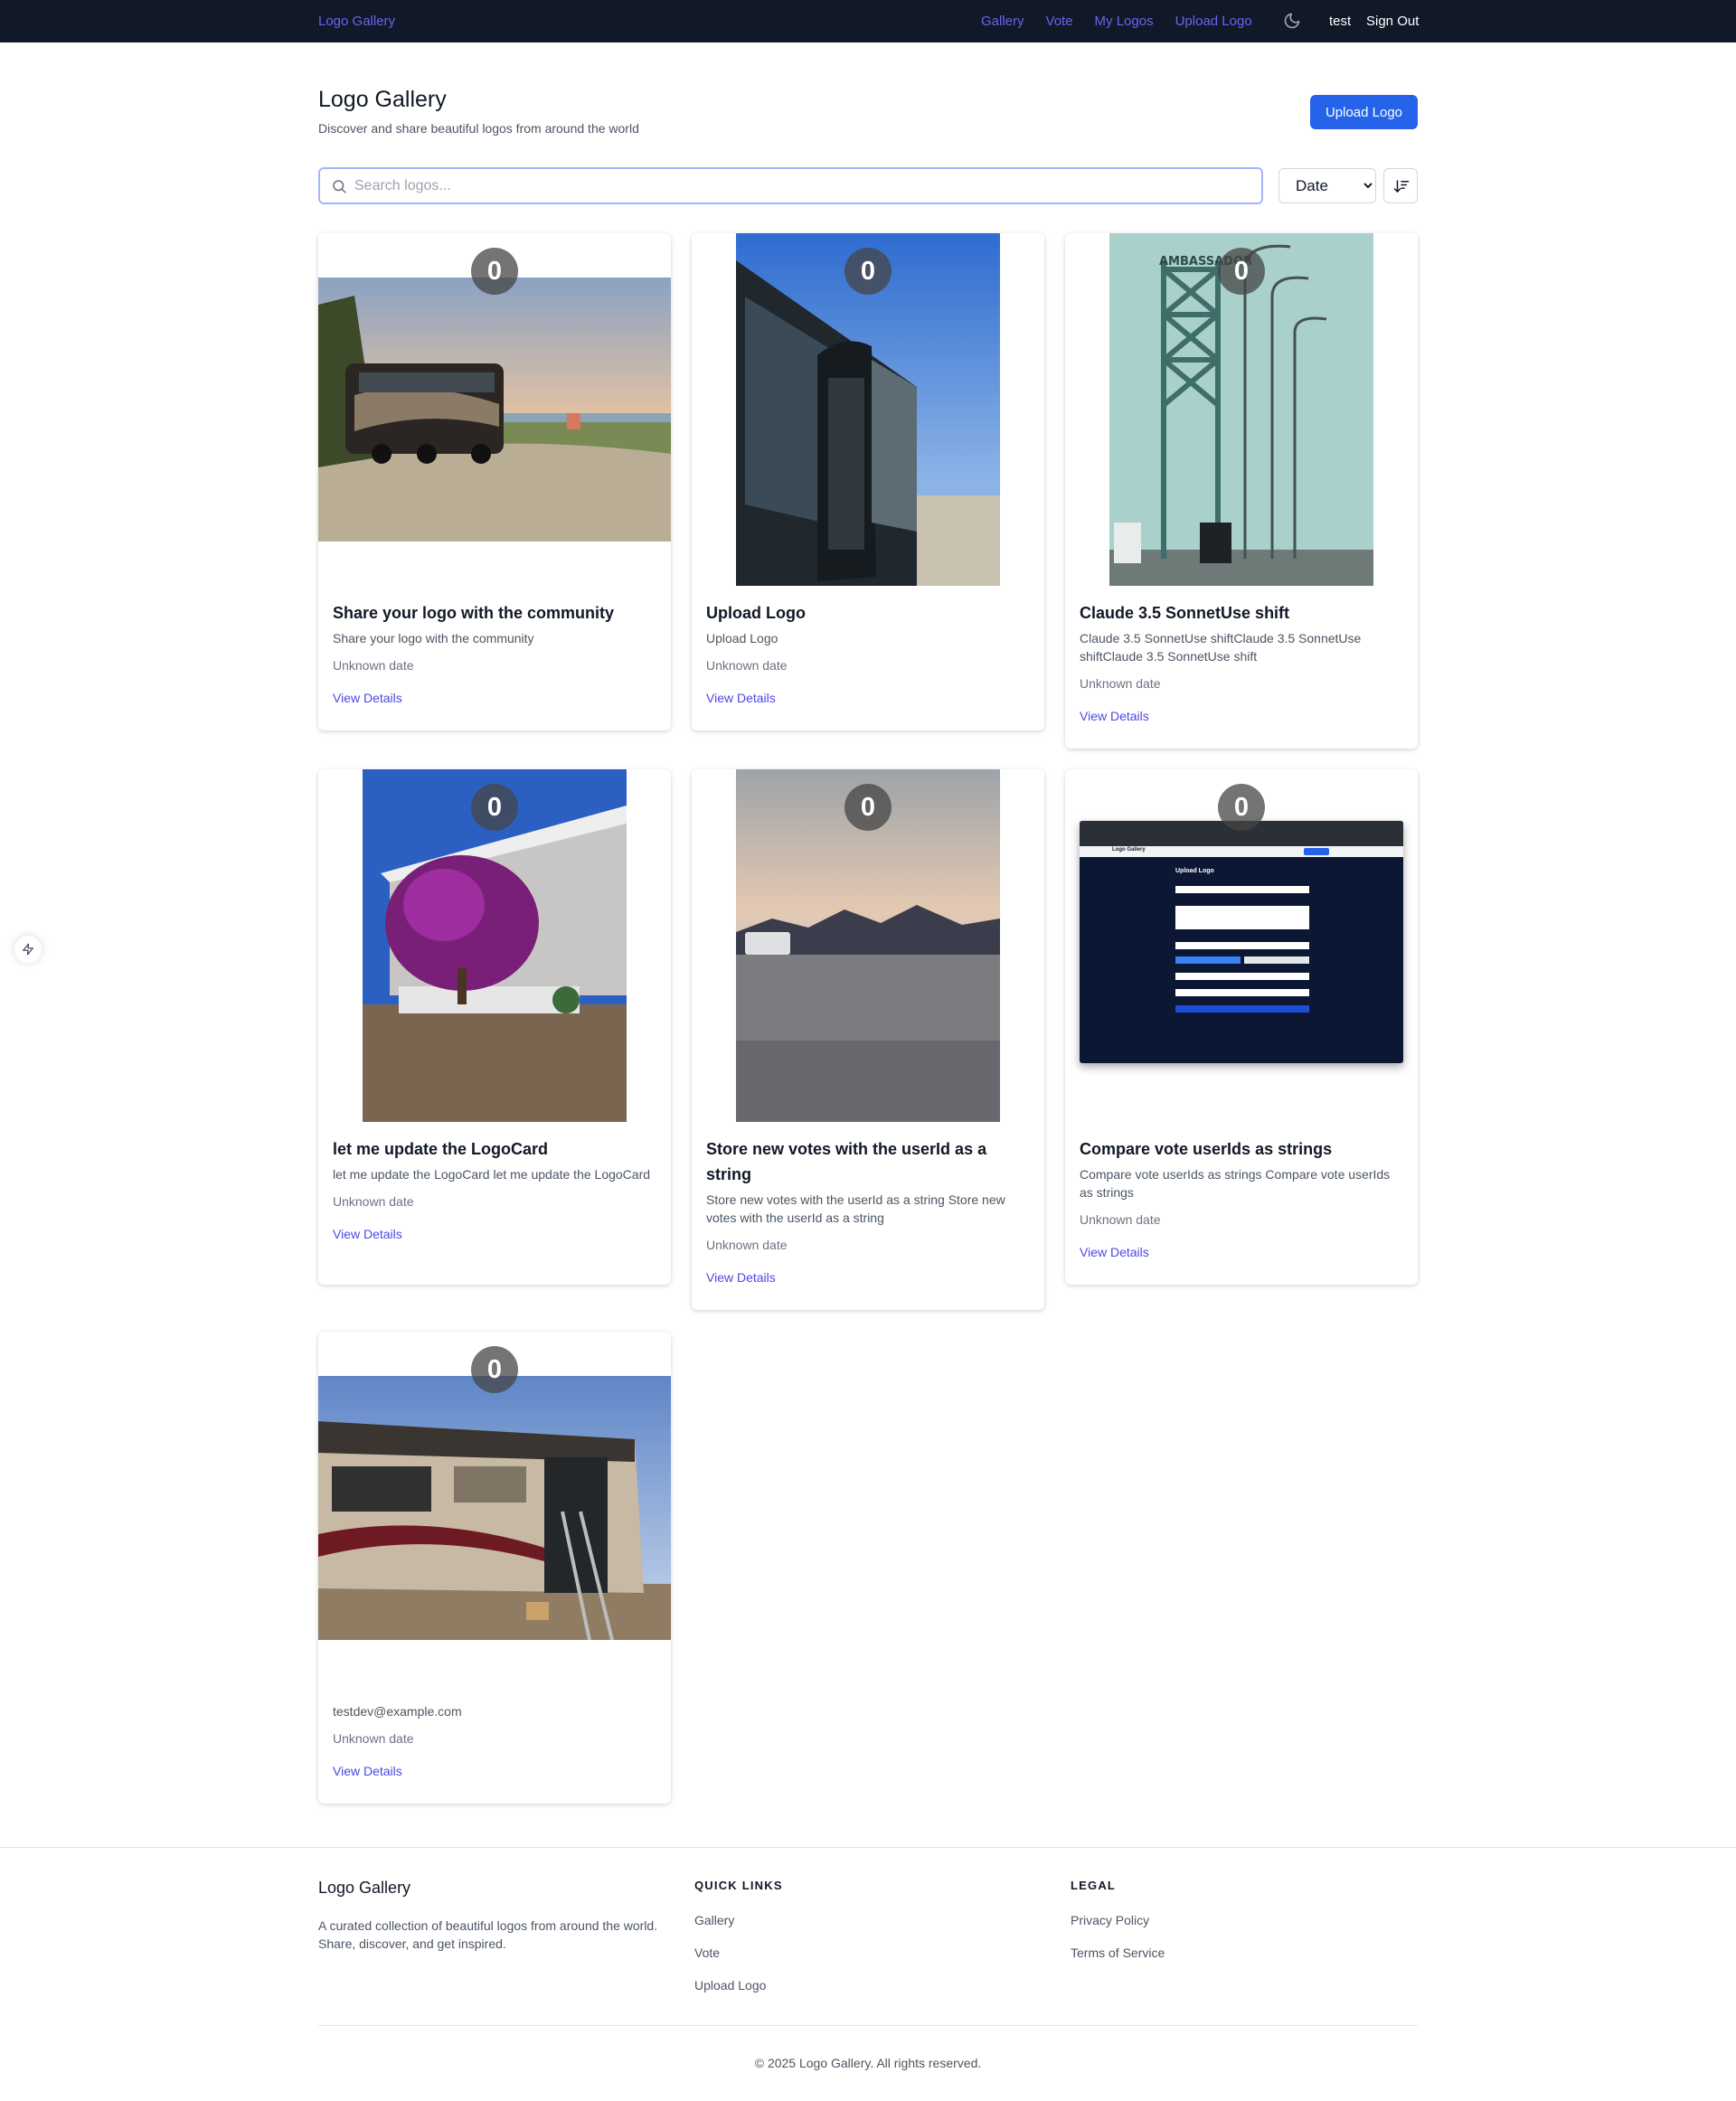 This screenshot has height=2101, width=1736. Describe the element at coordinates (1242, 1009) in the screenshot. I see `screenshot-submit` at that location.